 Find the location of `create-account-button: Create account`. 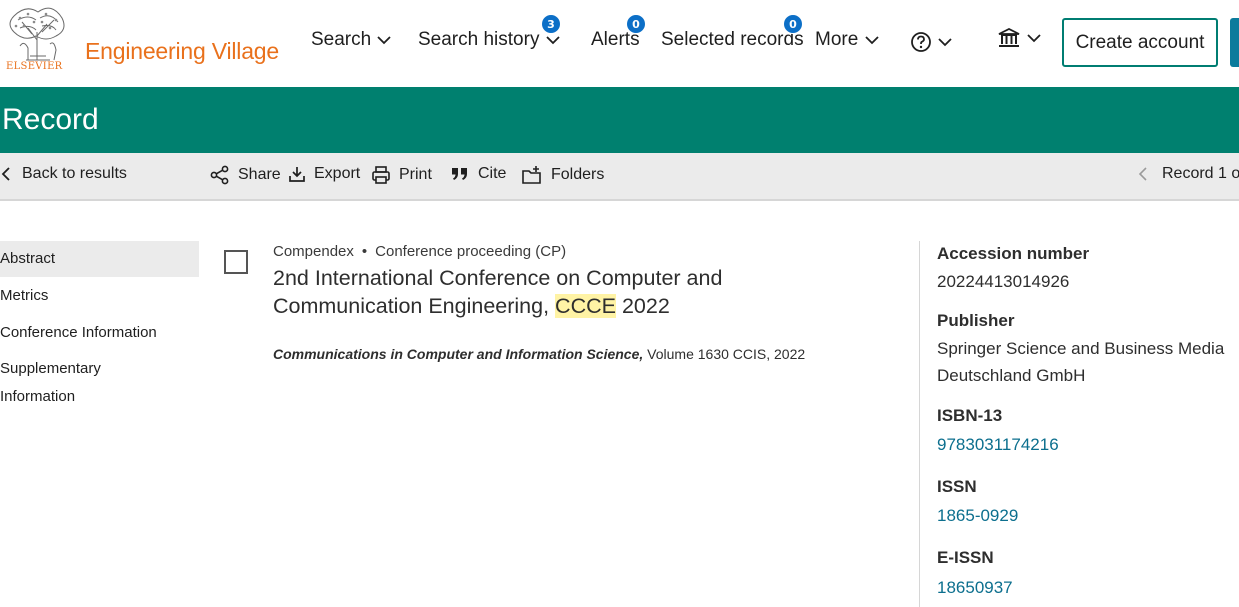

create-account-button: Create account is located at coordinates (1140, 42).